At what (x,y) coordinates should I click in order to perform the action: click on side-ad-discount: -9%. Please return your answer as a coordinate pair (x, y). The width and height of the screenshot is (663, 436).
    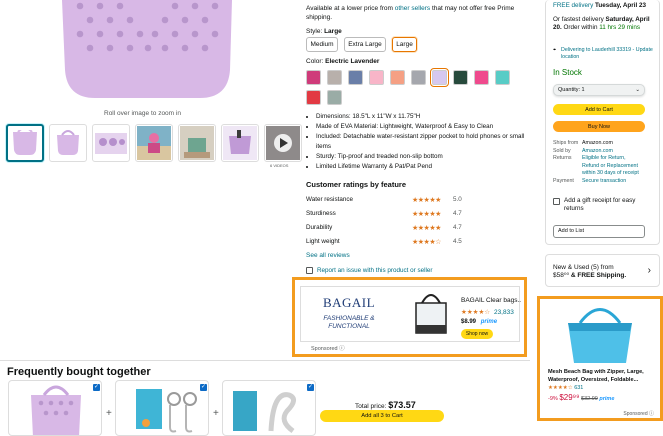
    Looking at the image, I should click on (553, 399).